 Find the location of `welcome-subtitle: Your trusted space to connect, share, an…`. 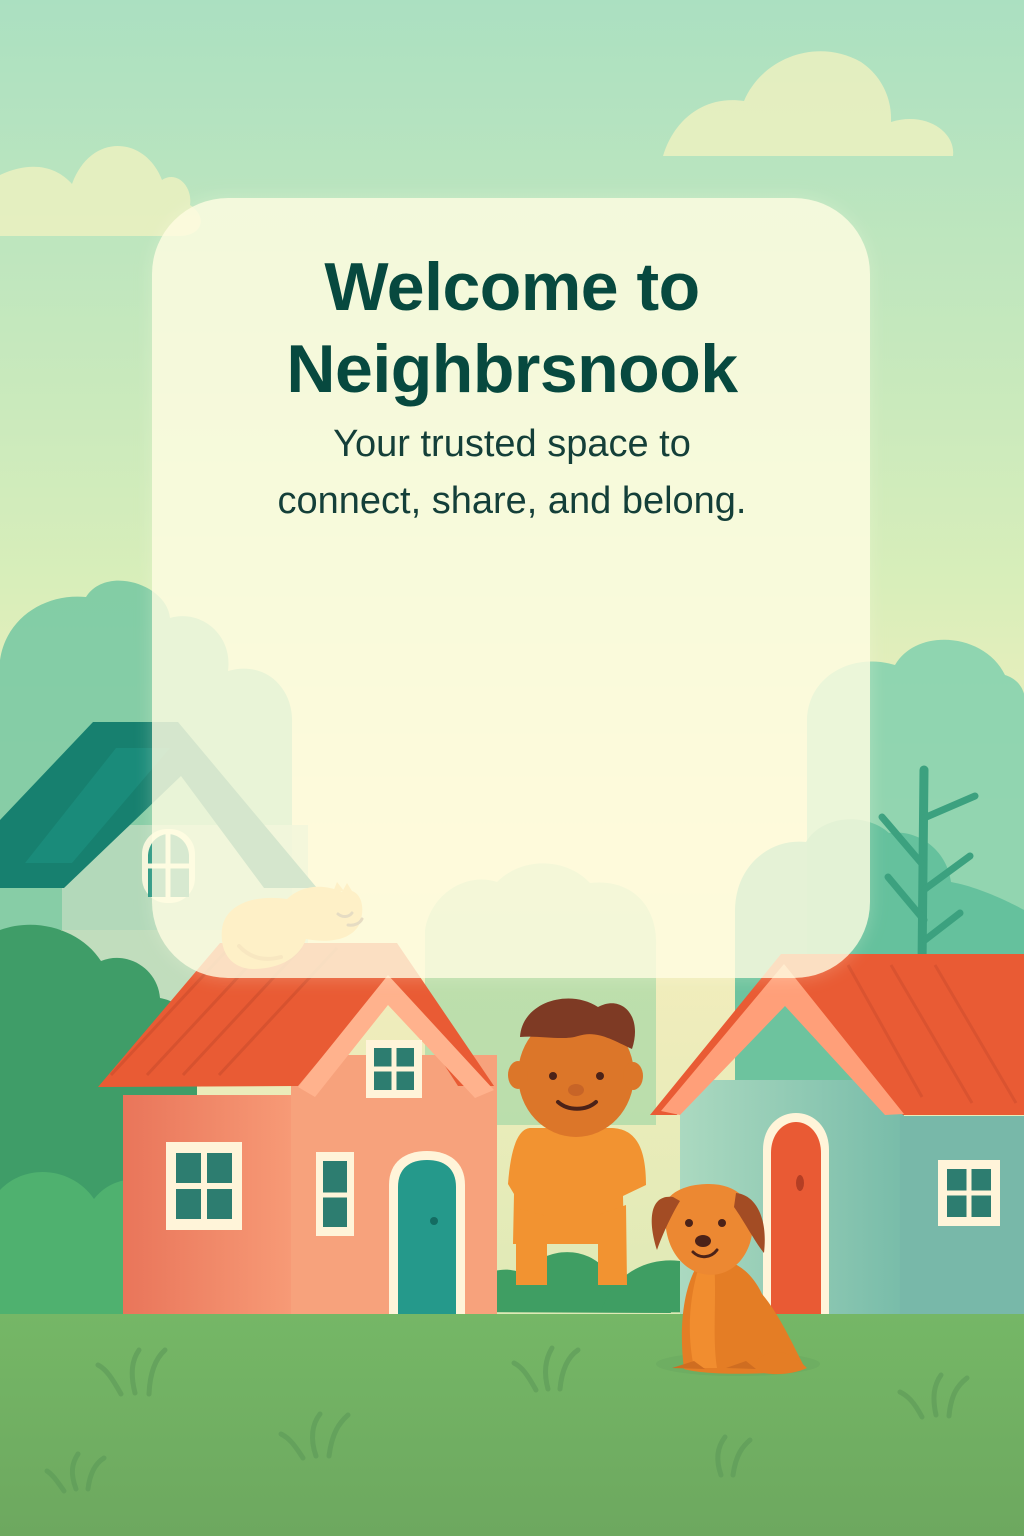

welcome-subtitle: Your trusted space to connect, share, an… is located at coordinates (512, 473).